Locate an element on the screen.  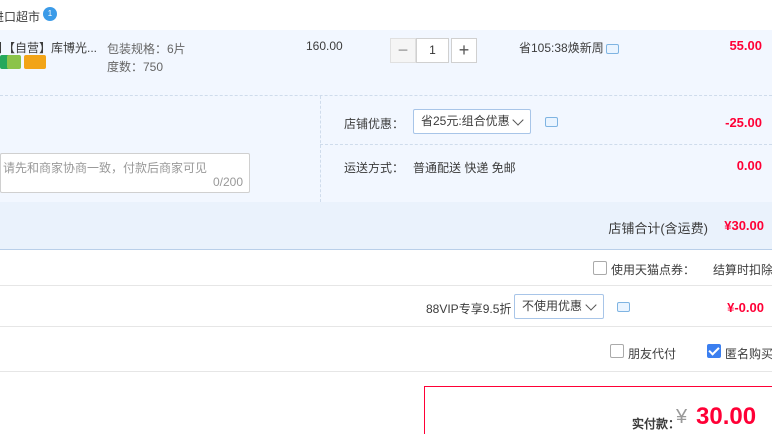
item-price: 55.00 is located at coordinates (745, 45).